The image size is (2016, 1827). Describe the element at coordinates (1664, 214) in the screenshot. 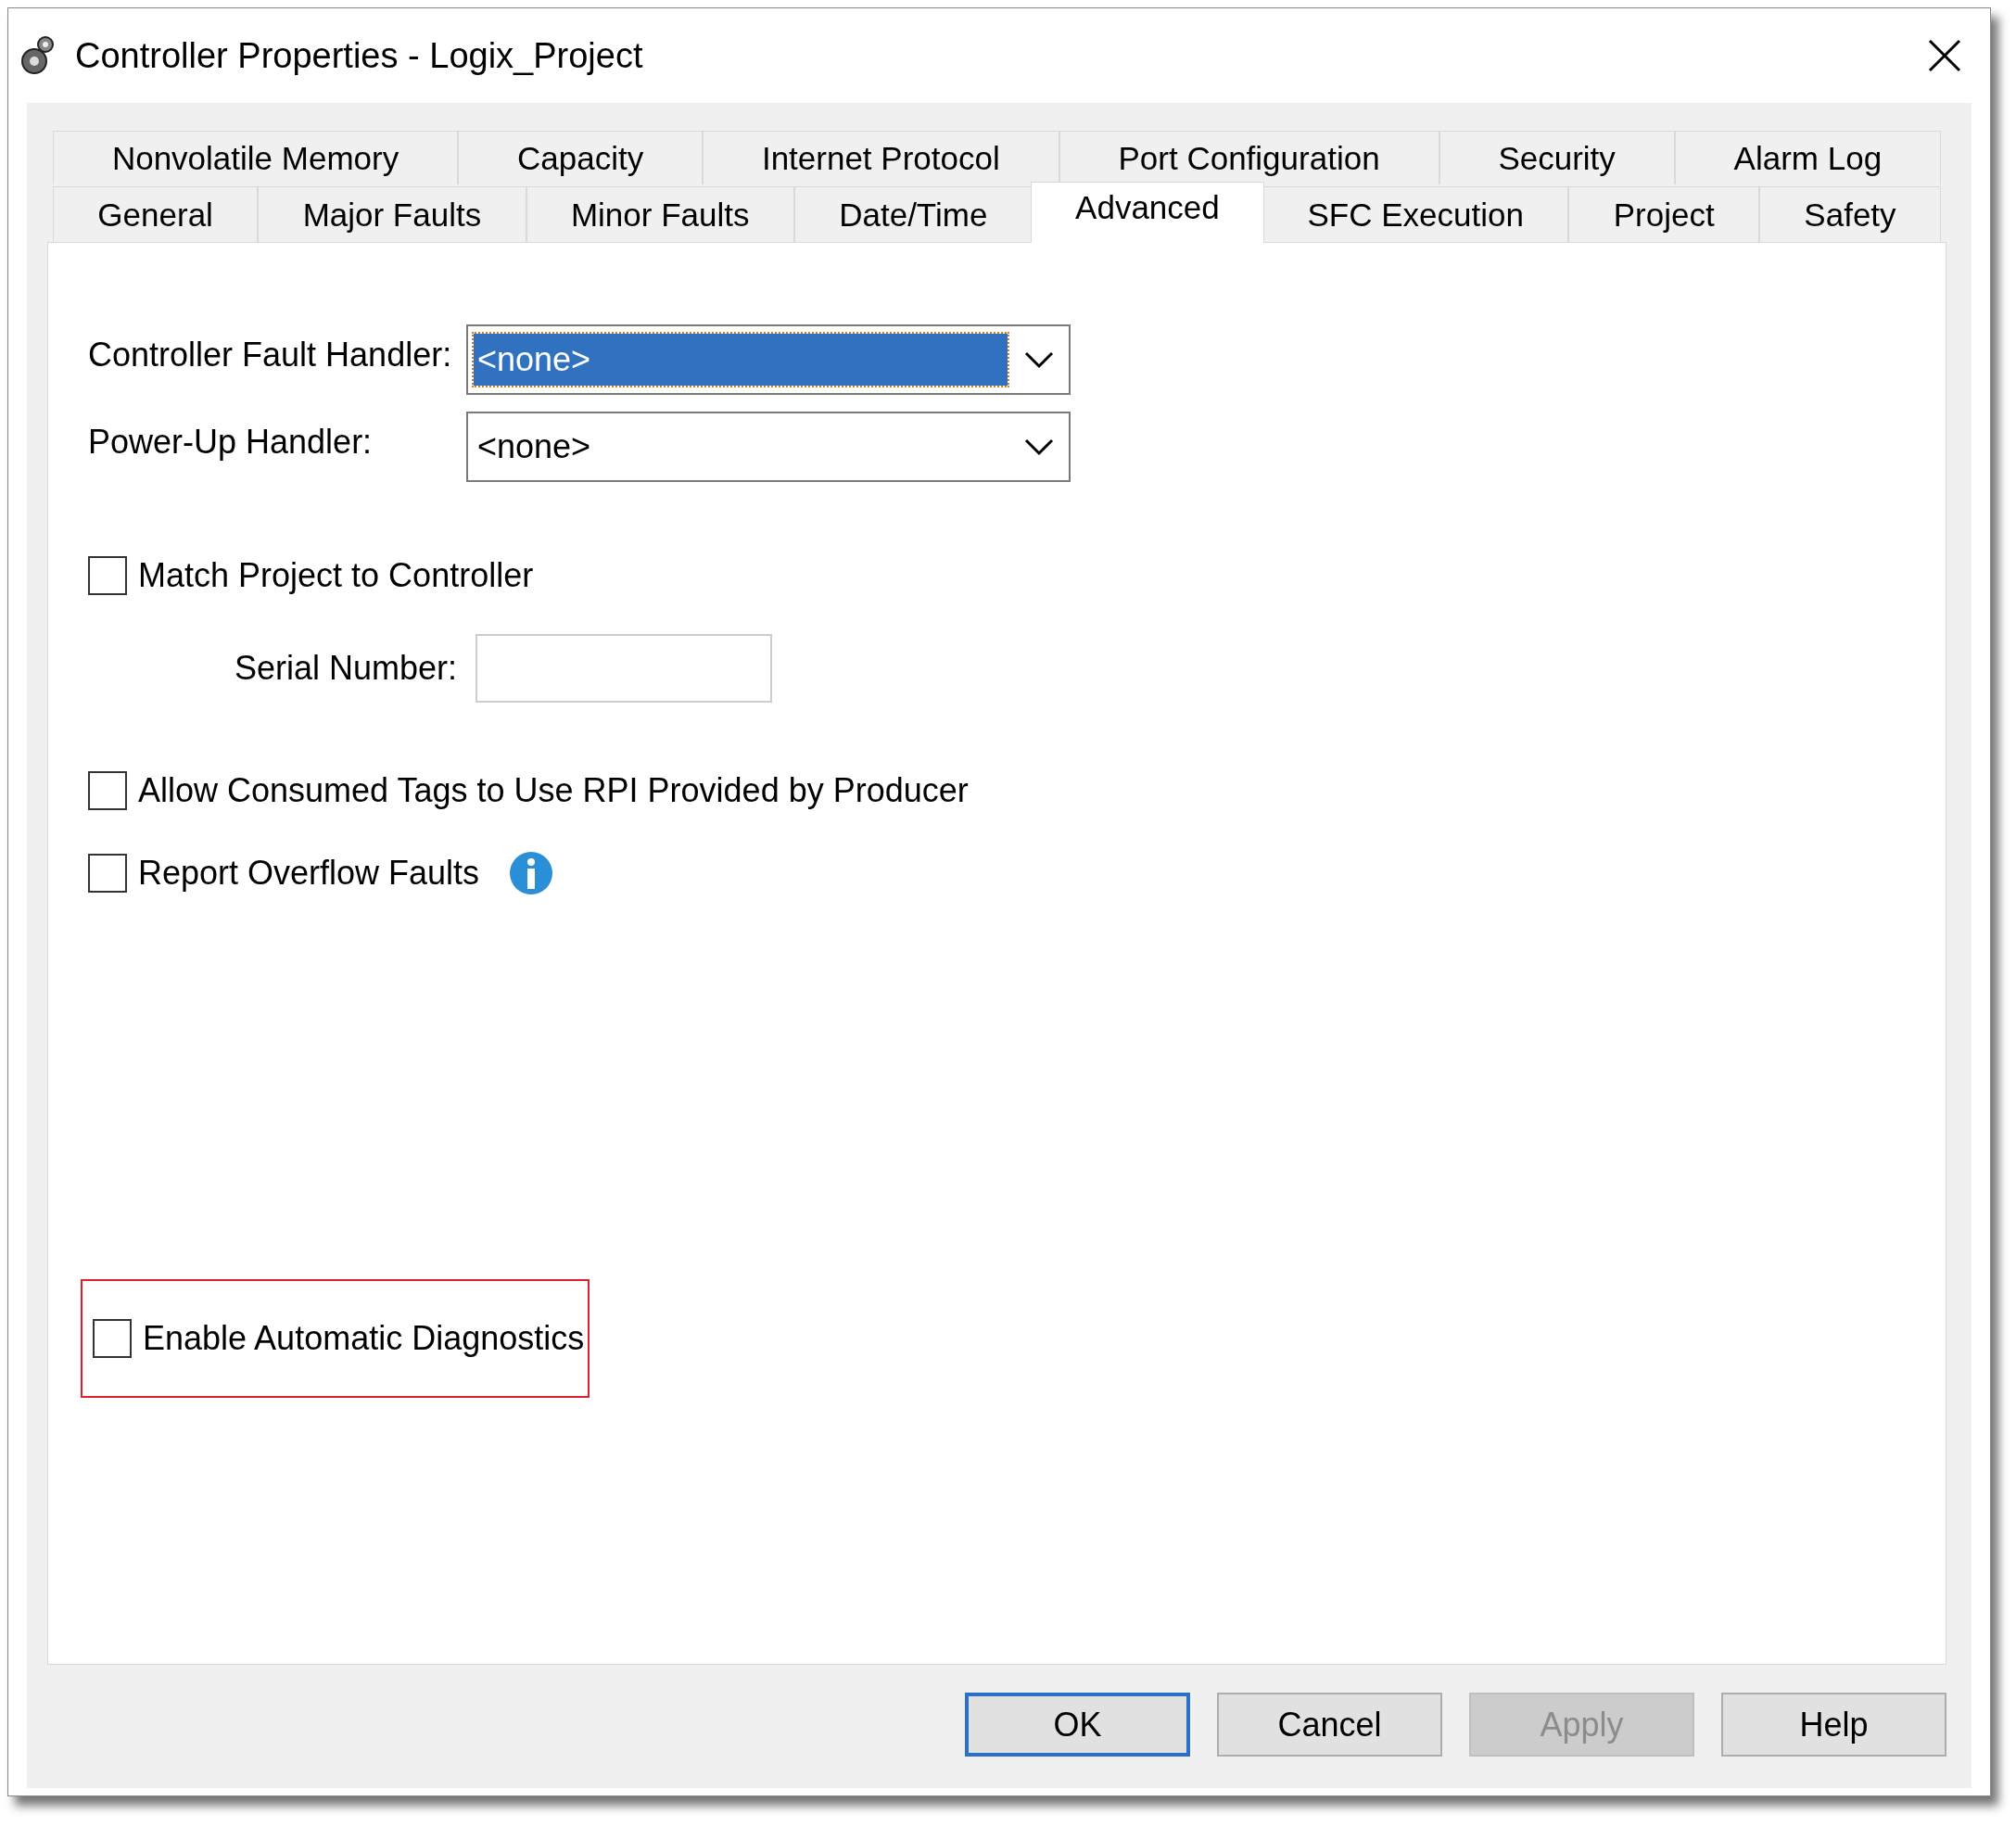

I see `tab: Project` at that location.